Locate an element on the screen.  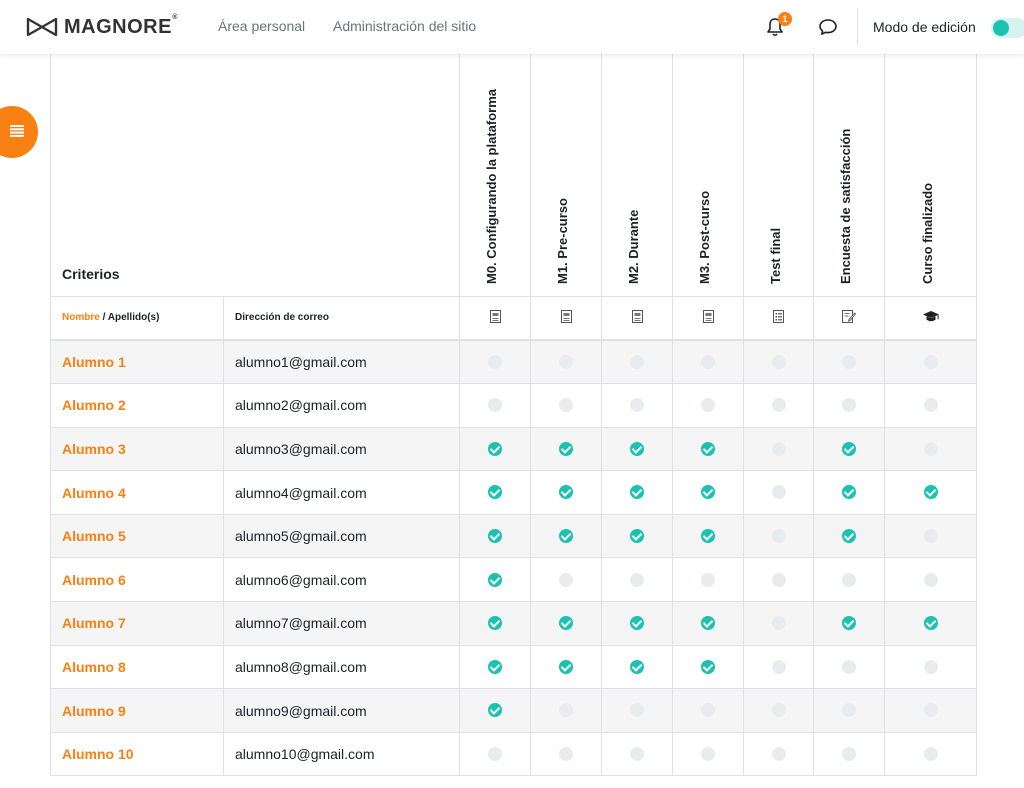
activity-header: M3. Post-curso is located at coordinates (708, 175).